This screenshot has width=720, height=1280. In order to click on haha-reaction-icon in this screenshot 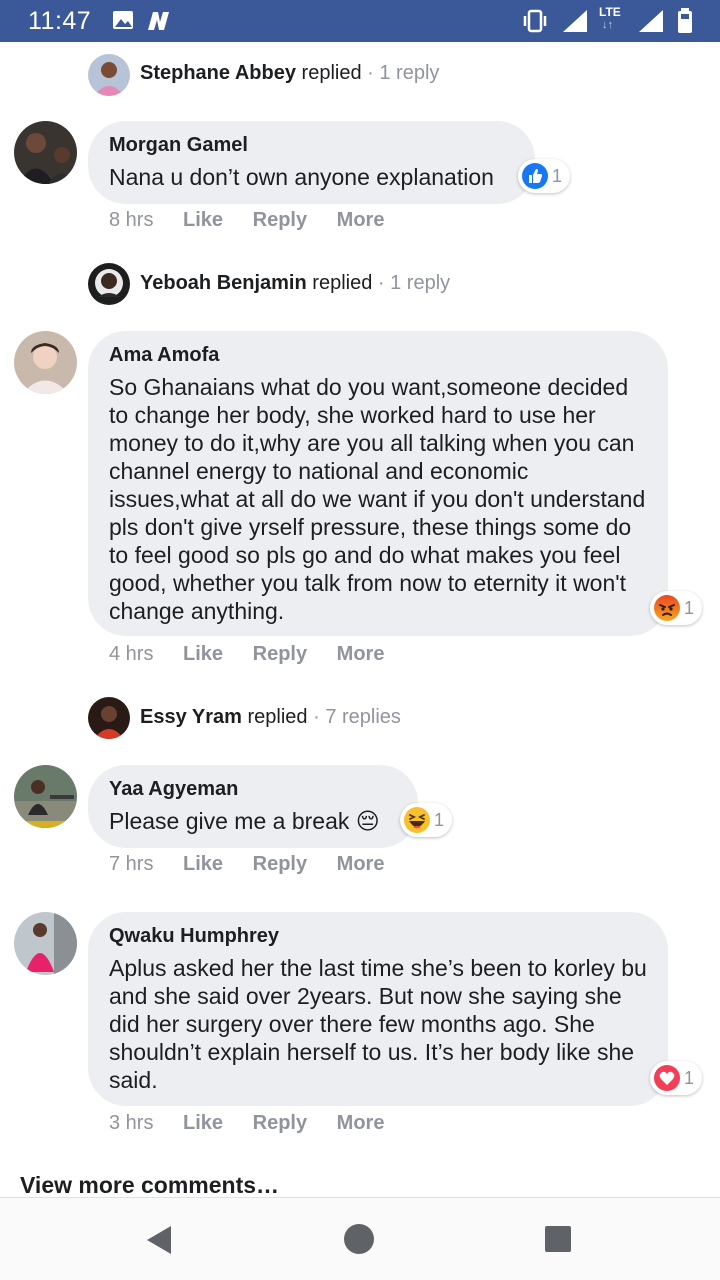, I will do `click(417, 820)`.